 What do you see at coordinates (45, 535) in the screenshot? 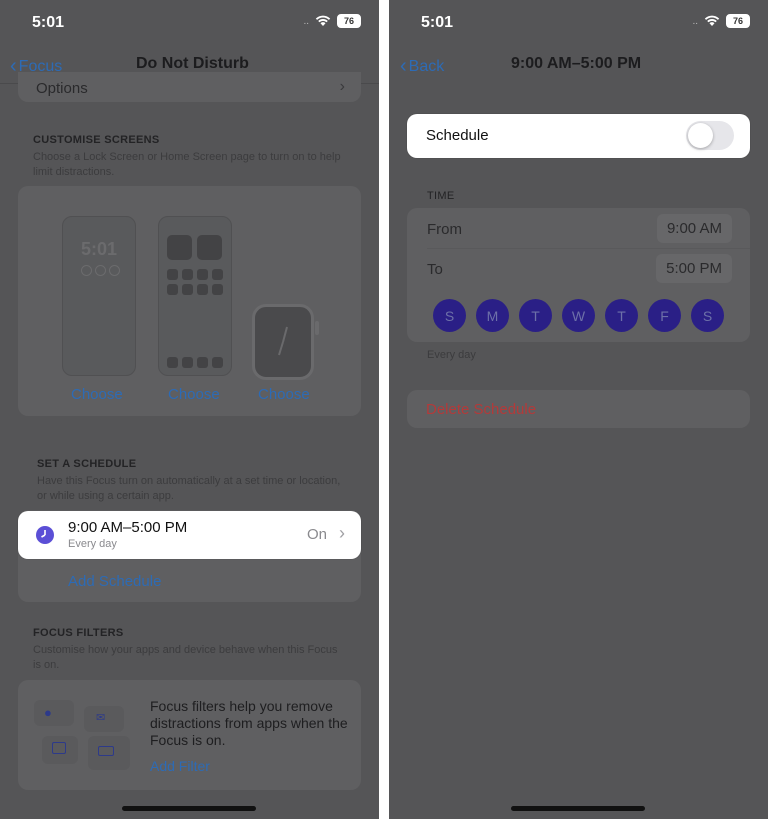
I see `clock-icon` at bounding box center [45, 535].